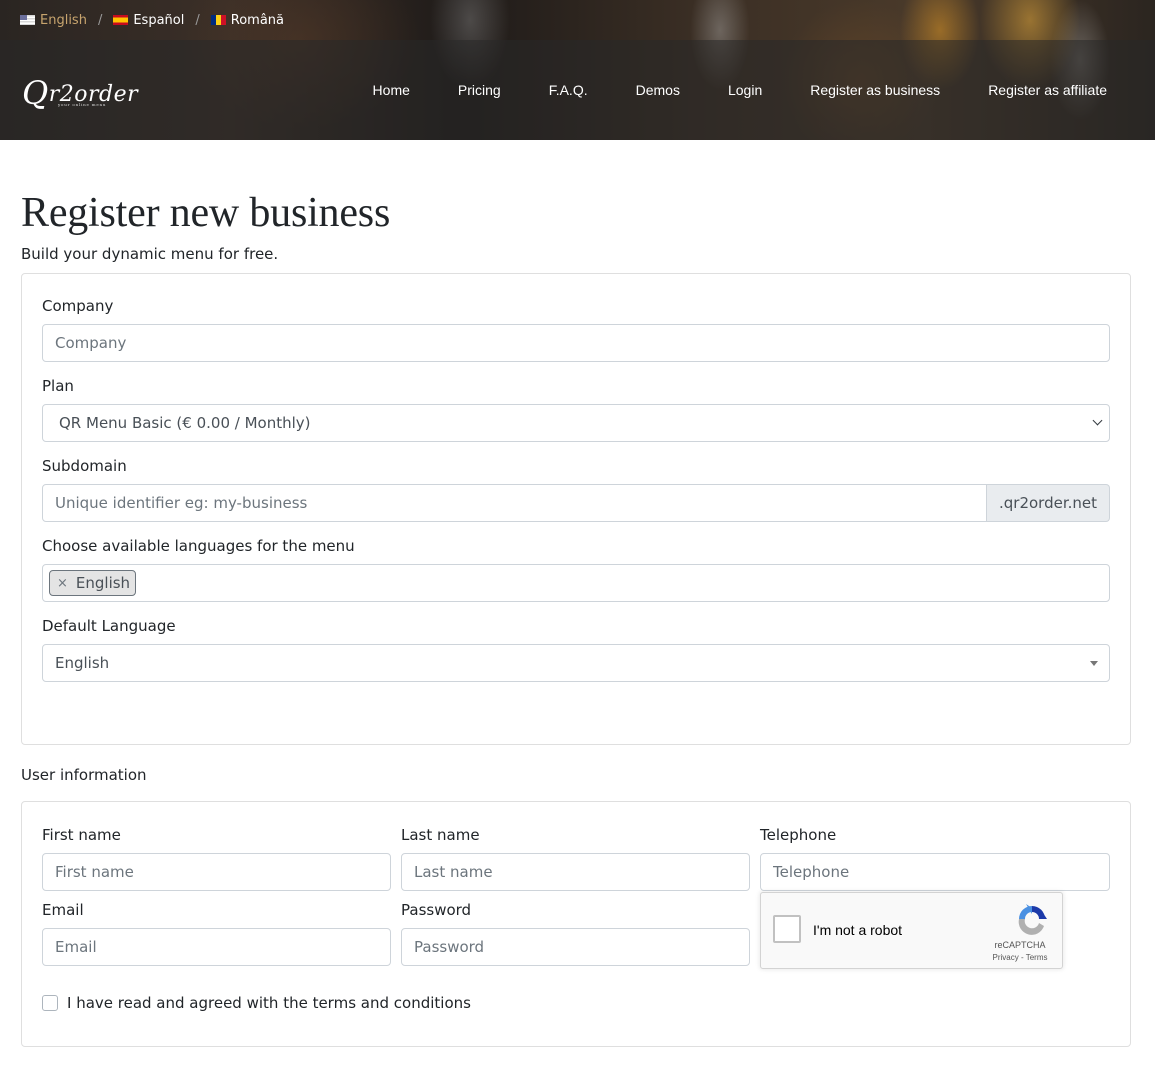 The image size is (1155, 1080). Describe the element at coordinates (1020, 945) in the screenshot. I see `recaptcha-brand: reCAPTCHA` at that location.